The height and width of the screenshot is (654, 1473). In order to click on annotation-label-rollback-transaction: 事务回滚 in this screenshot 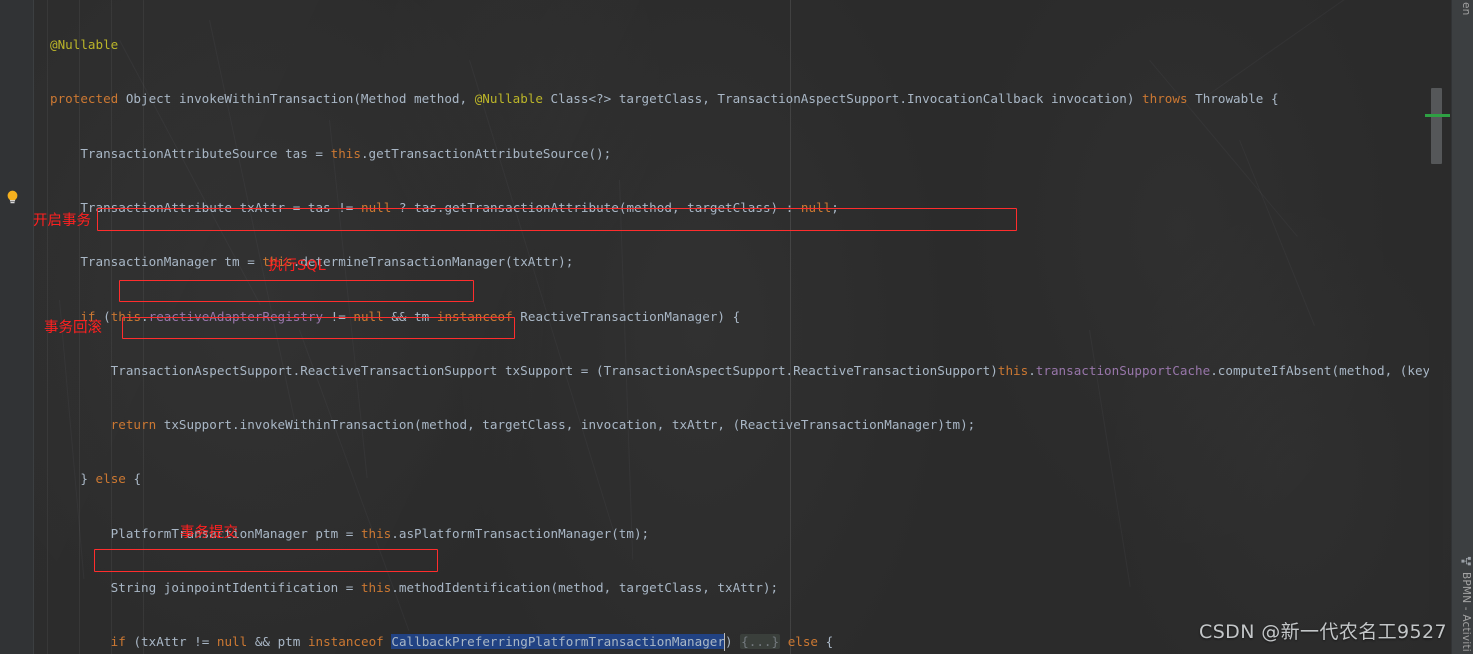, I will do `click(73, 328)`.